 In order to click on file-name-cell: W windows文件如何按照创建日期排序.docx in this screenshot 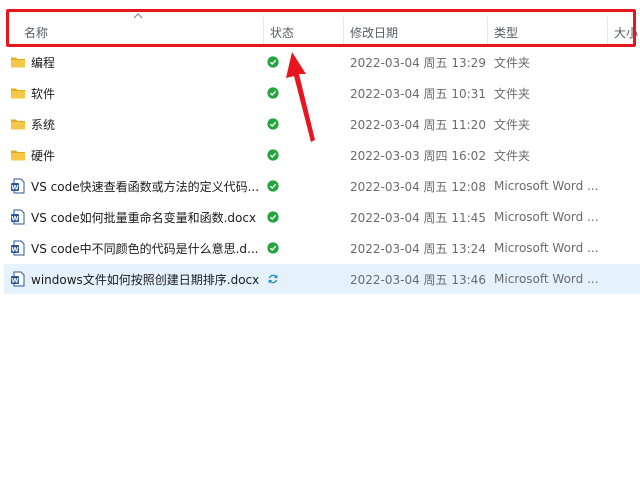, I will do `click(136, 279)`.